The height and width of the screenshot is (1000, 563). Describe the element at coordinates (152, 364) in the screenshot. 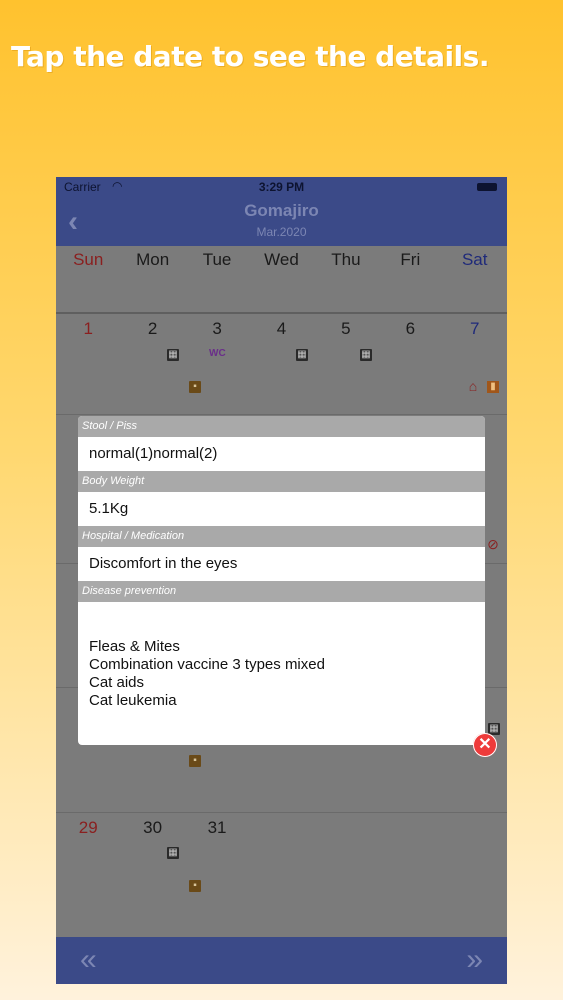

I see `calendar-day: 2` at that location.